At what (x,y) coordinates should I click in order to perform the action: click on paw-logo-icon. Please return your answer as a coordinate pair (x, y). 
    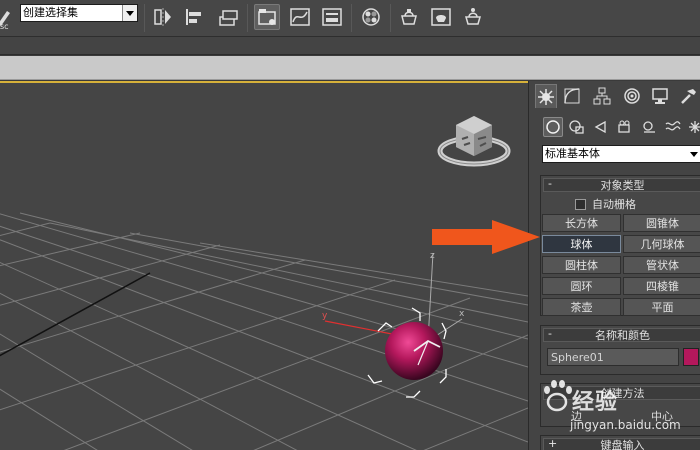
    Looking at the image, I should click on (558, 396).